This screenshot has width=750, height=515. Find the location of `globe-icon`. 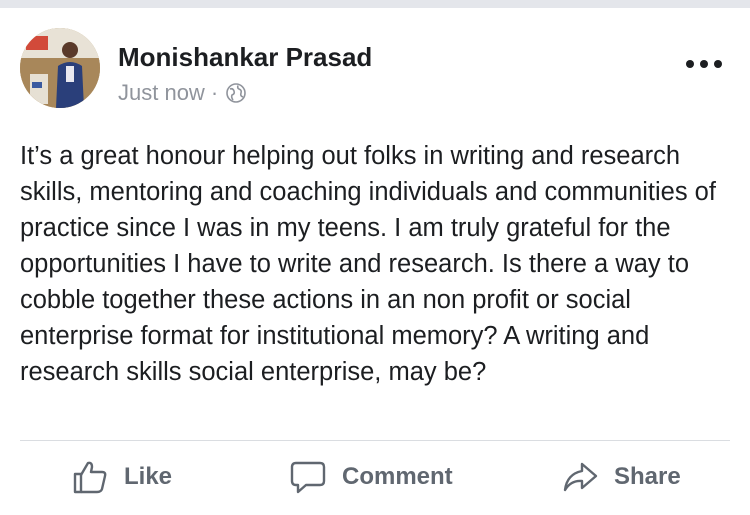

globe-icon is located at coordinates (236, 93).